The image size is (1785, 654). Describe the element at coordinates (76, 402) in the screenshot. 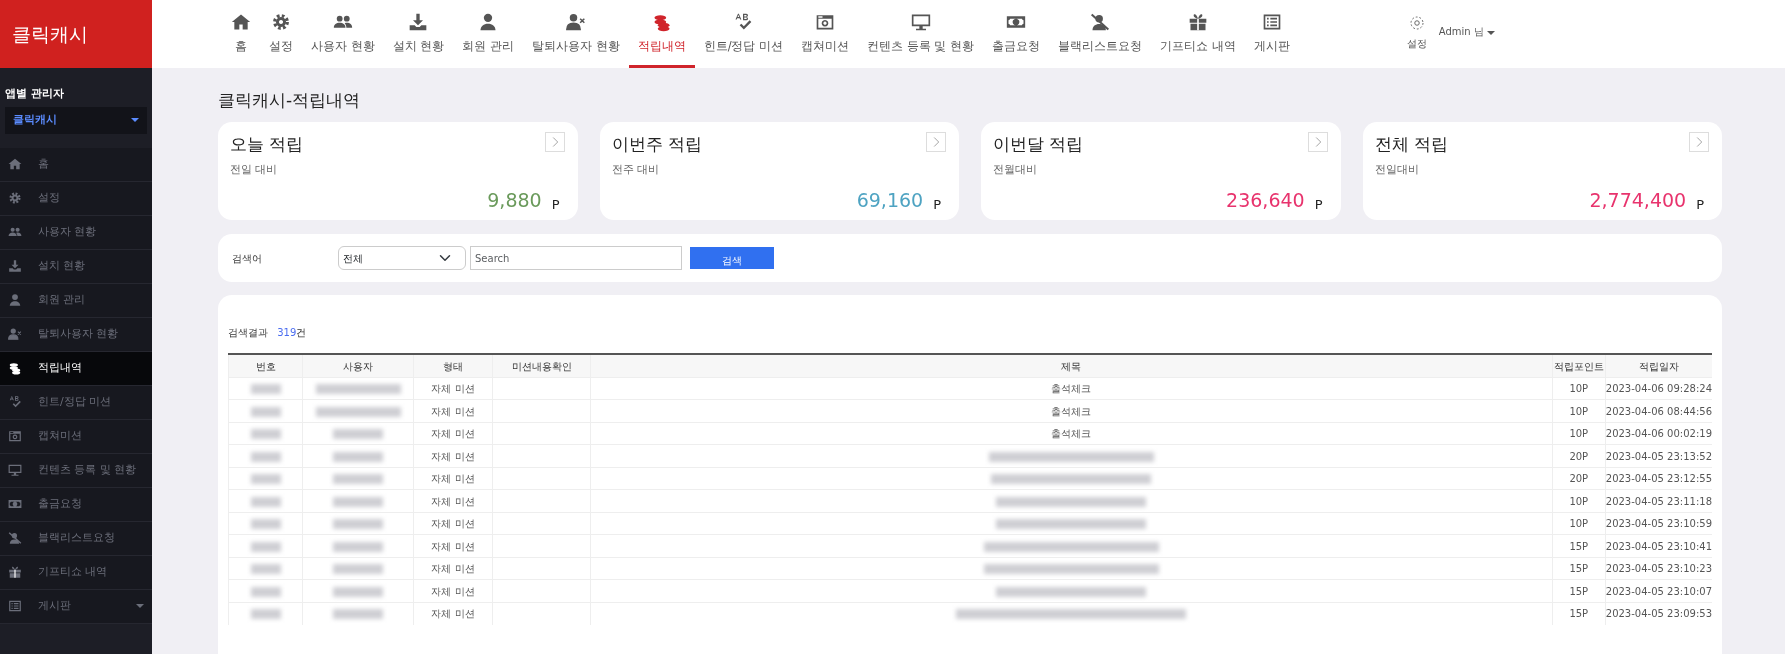

I see `sidebar-item: 힌트/정답 미션` at that location.